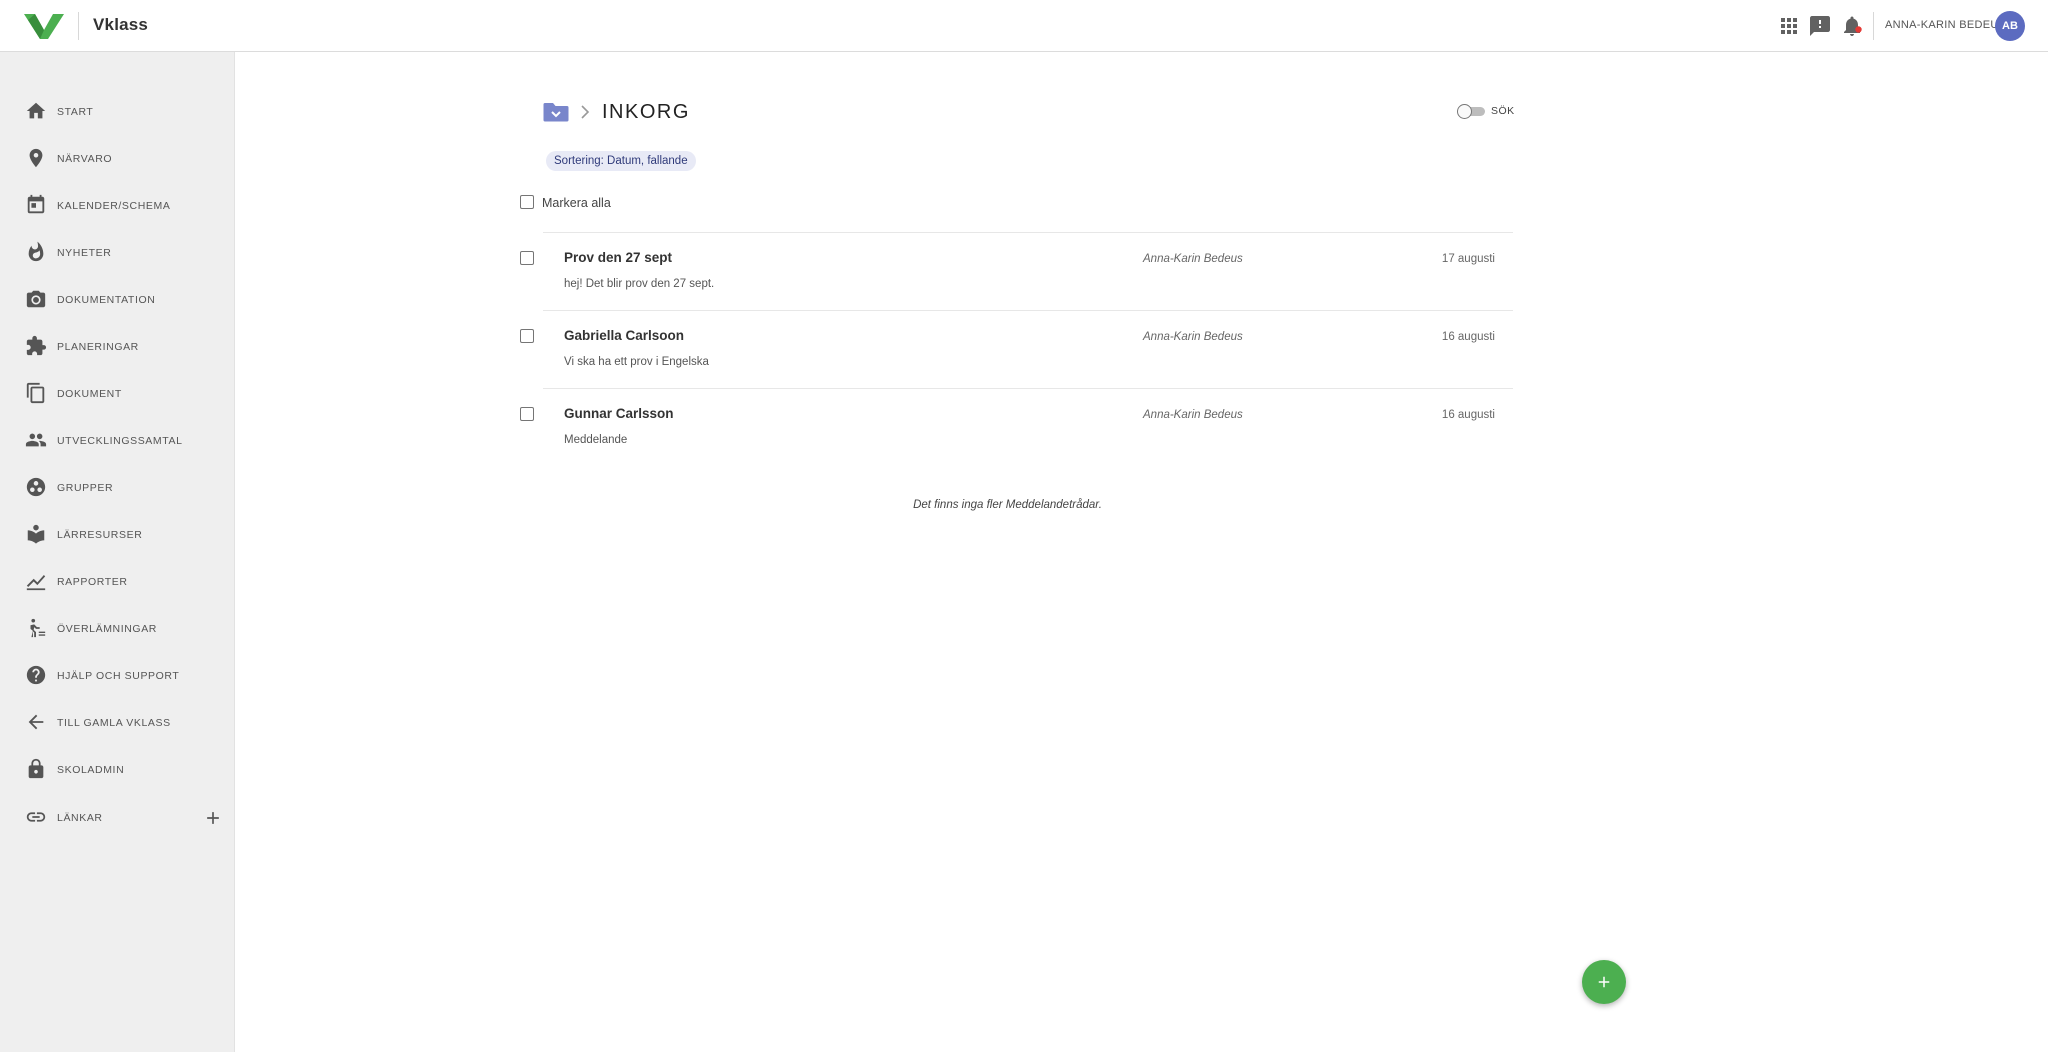 This screenshot has width=2048, height=1052. Describe the element at coordinates (36, 205) in the screenshot. I see `calendar-icon` at that location.